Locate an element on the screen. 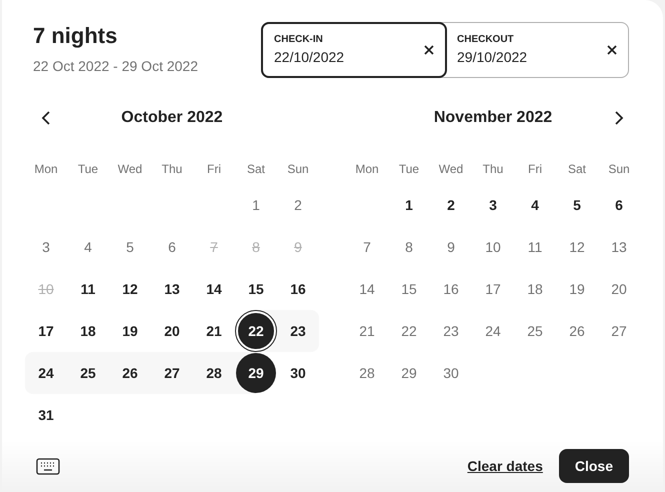 Image resolution: width=665 pixels, height=492 pixels. selected-date: 22 is located at coordinates (256, 331).